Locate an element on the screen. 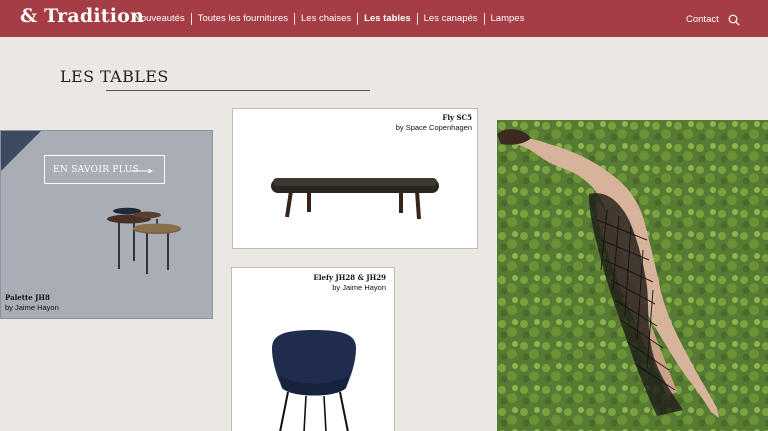 The width and height of the screenshot is (768, 431). palette-caption: Palette JH8 by Jaime Hayon is located at coordinates (32, 303).